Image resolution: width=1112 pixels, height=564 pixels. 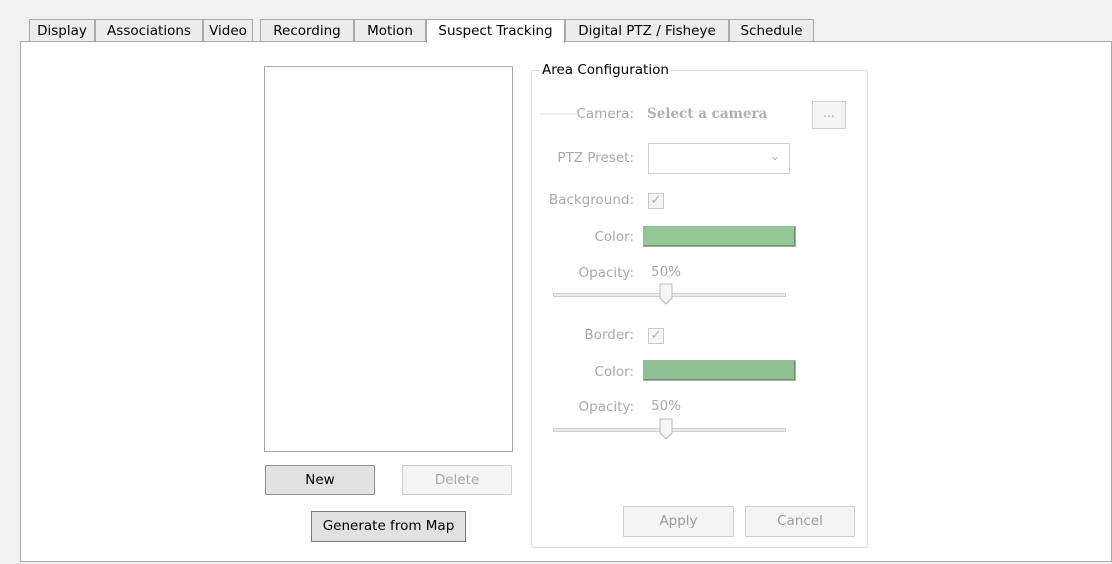 What do you see at coordinates (390, 30) in the screenshot?
I see `tab-motion: Motion` at bounding box center [390, 30].